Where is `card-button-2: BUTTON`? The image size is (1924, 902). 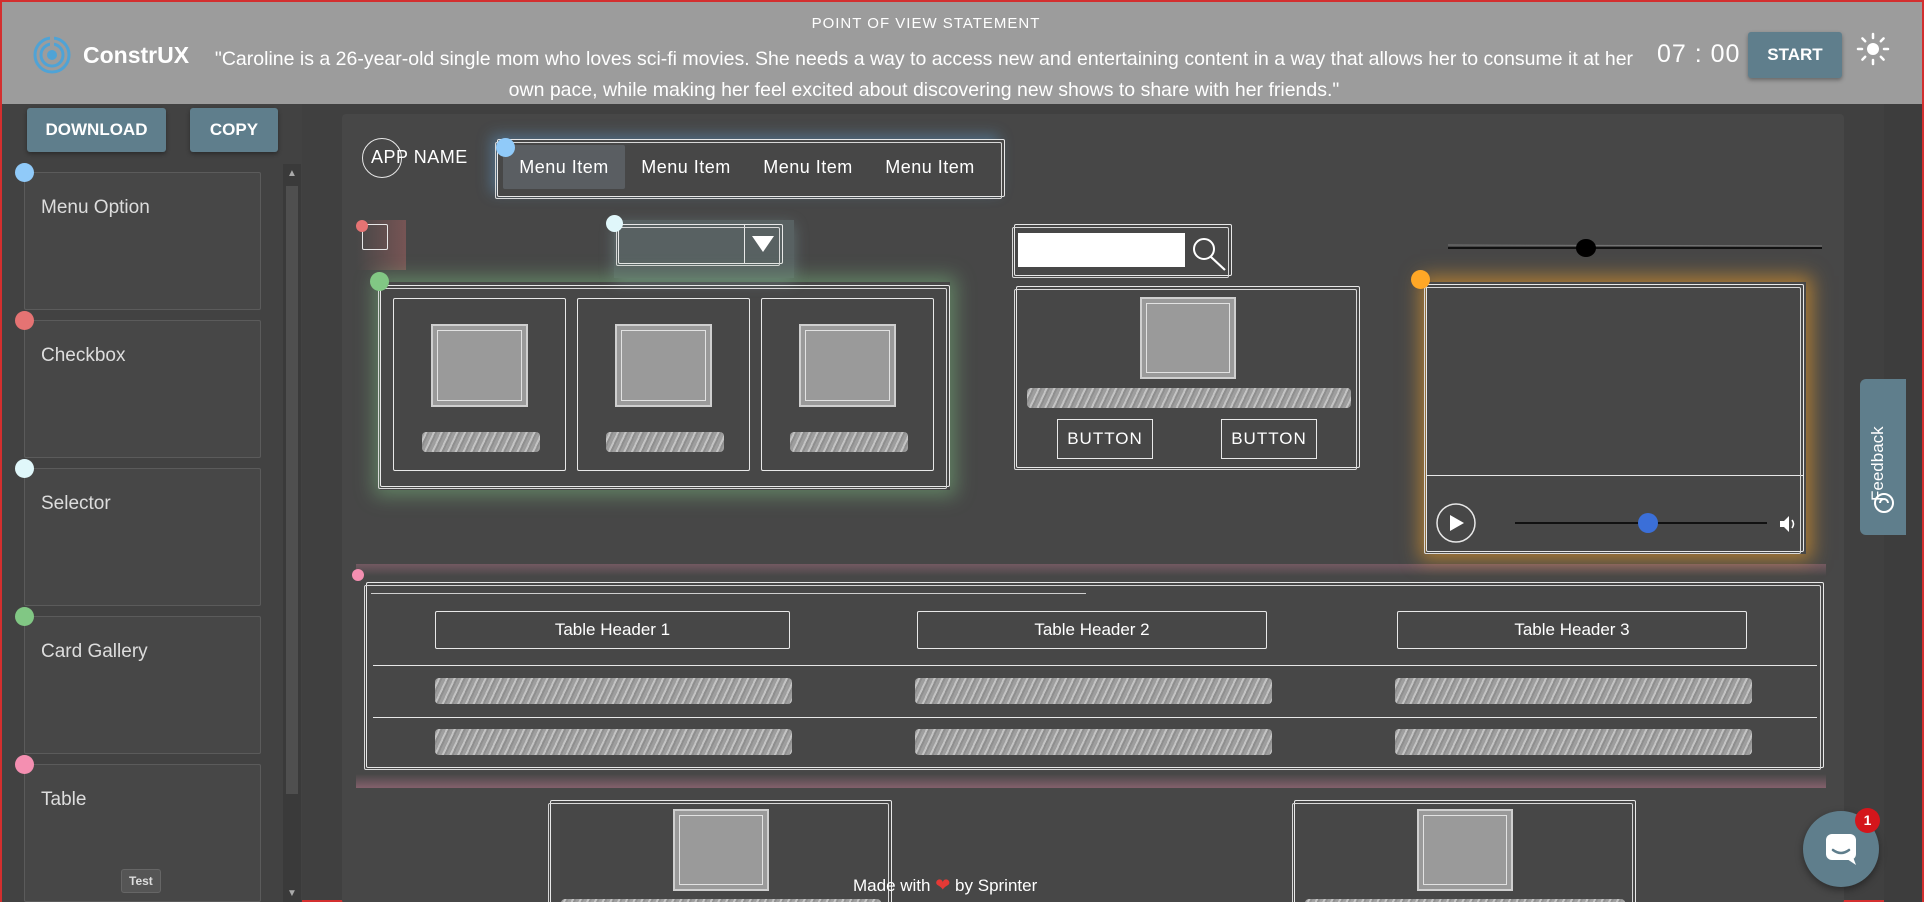 card-button-2: BUTTON is located at coordinates (1269, 439).